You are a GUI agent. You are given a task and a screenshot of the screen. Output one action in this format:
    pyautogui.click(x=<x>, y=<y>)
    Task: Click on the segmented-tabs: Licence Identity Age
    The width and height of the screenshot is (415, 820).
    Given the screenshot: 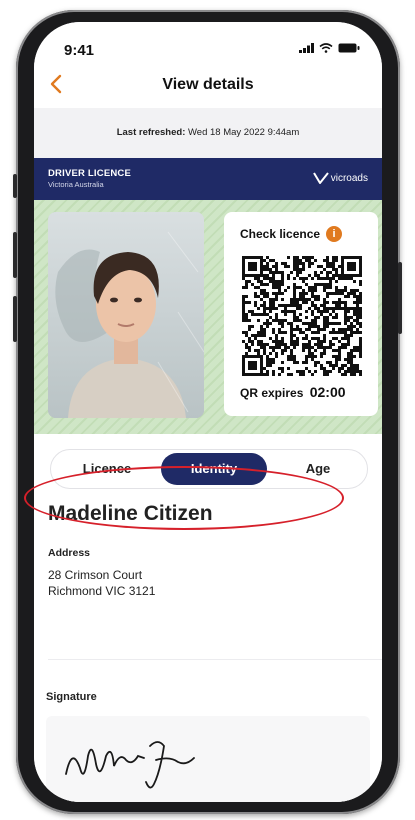 What is the action you would take?
    pyautogui.click(x=209, y=469)
    